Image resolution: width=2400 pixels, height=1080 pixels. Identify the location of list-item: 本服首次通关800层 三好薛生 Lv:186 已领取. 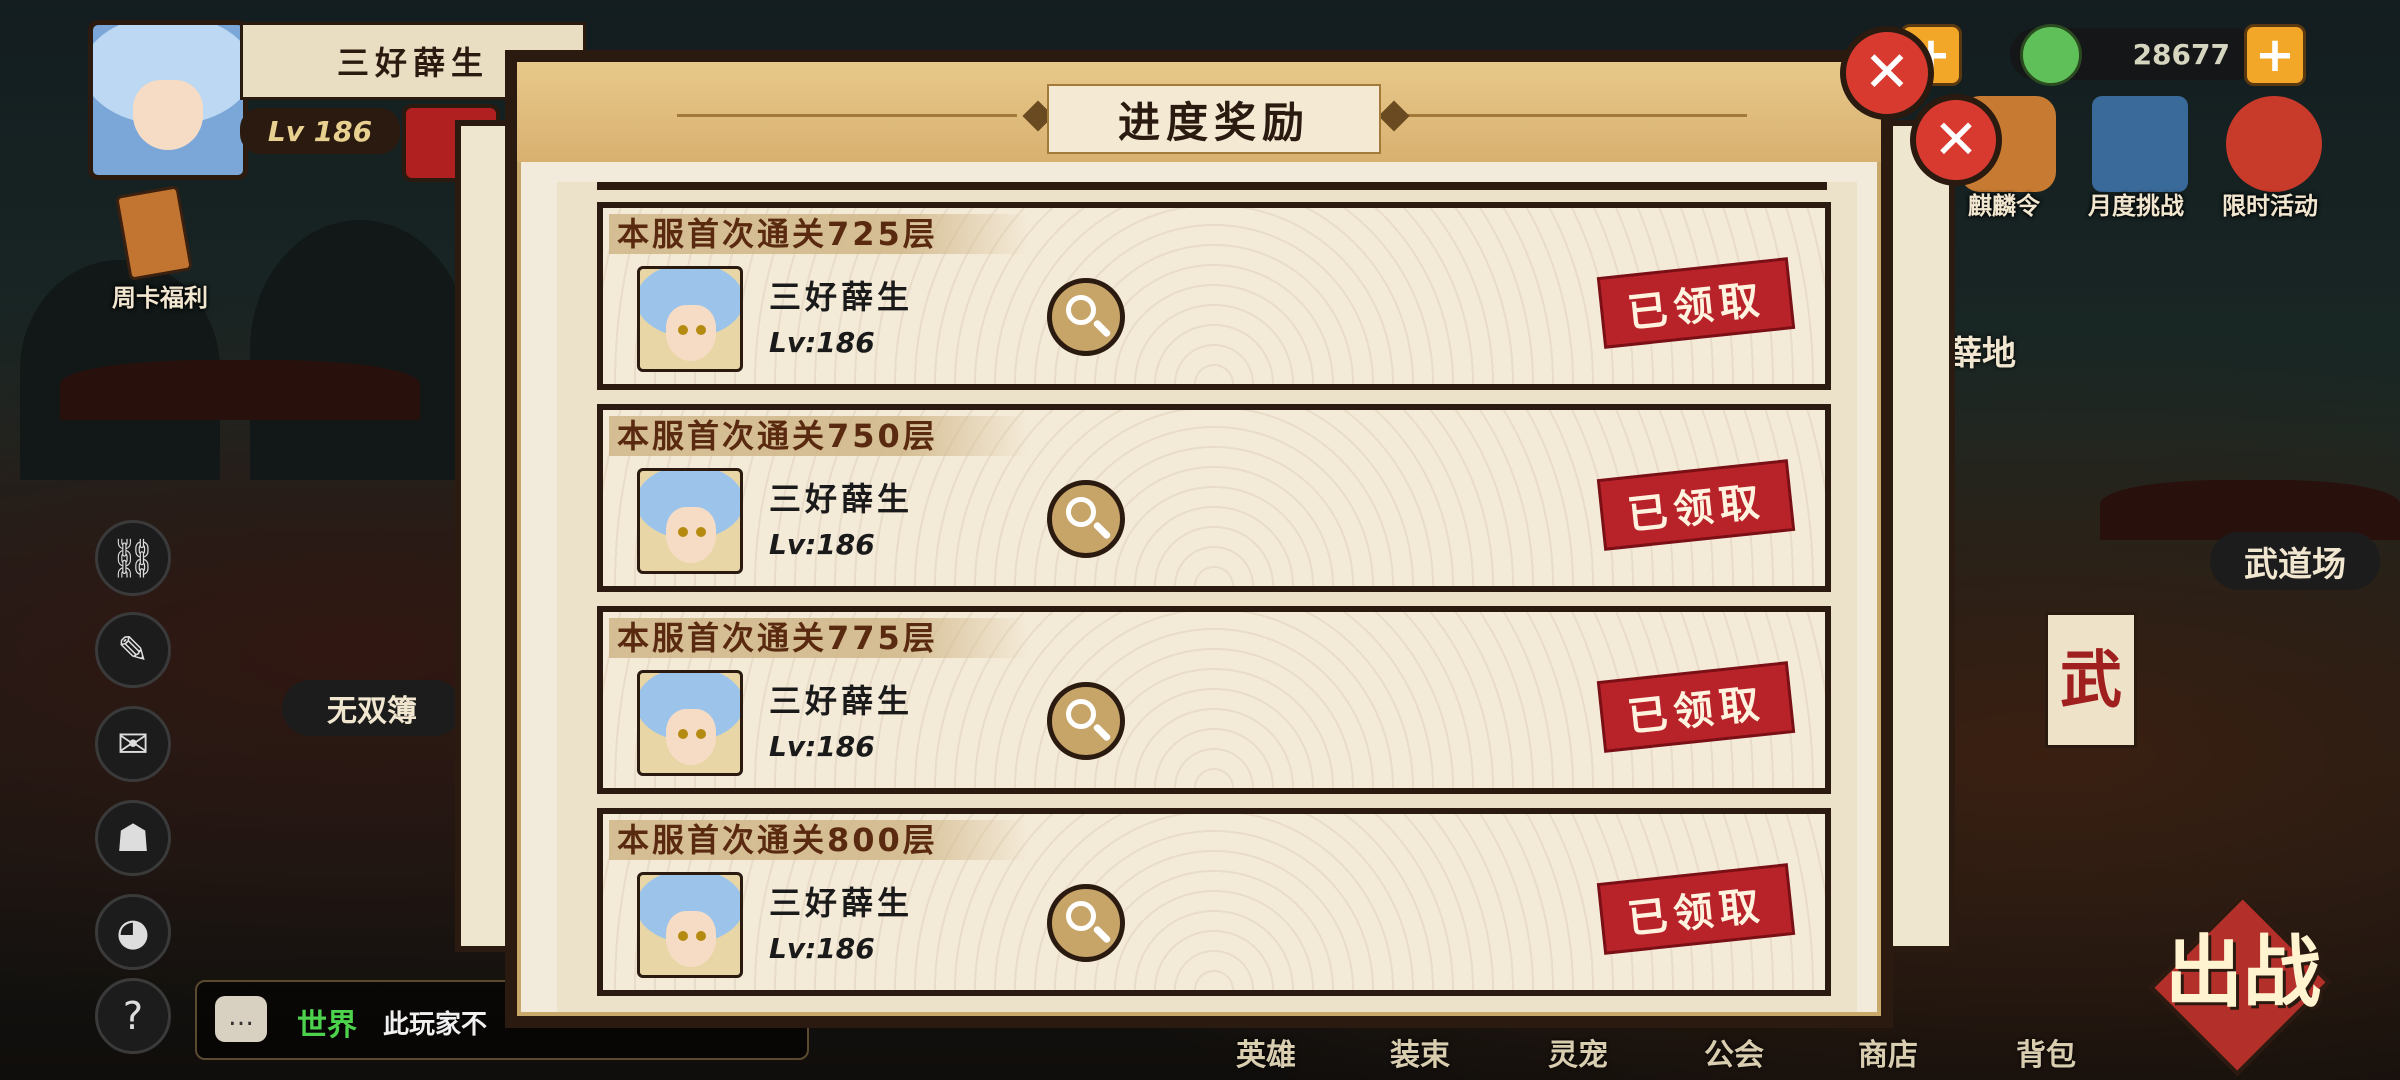
(1214, 902).